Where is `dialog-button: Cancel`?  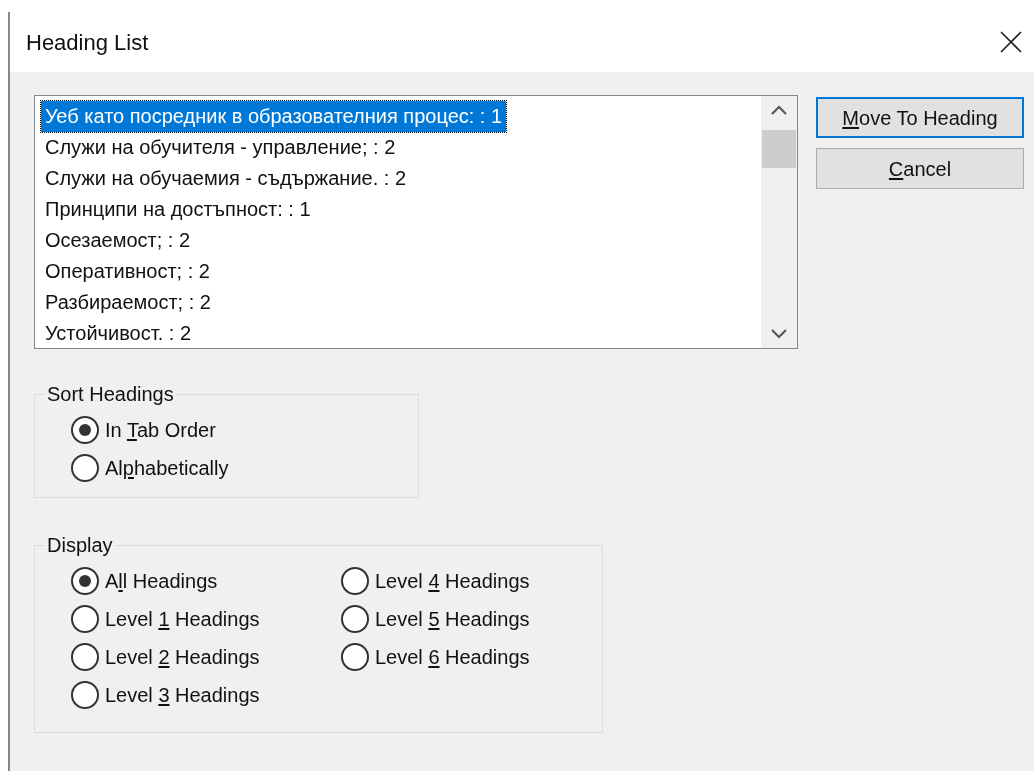
dialog-button: Cancel is located at coordinates (920, 168).